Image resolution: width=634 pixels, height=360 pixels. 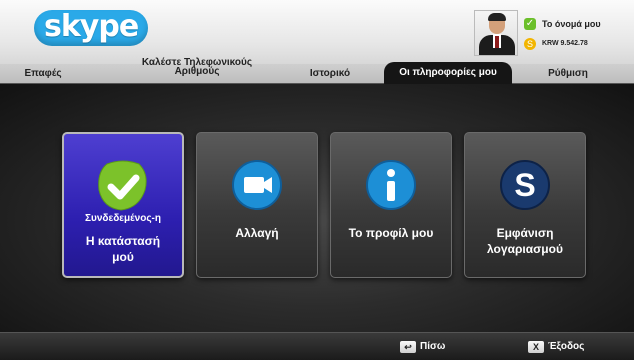 I want to click on video-camera-icon, so click(x=257, y=185).